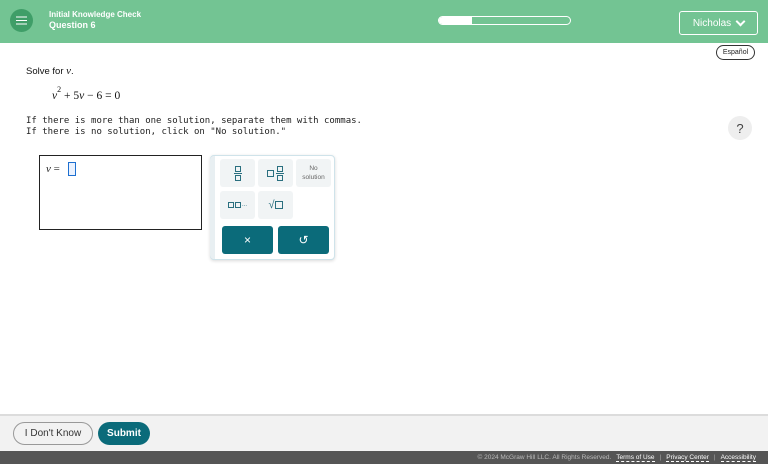 The height and width of the screenshot is (464, 768). I want to click on square-root-key: √, so click(275, 205).